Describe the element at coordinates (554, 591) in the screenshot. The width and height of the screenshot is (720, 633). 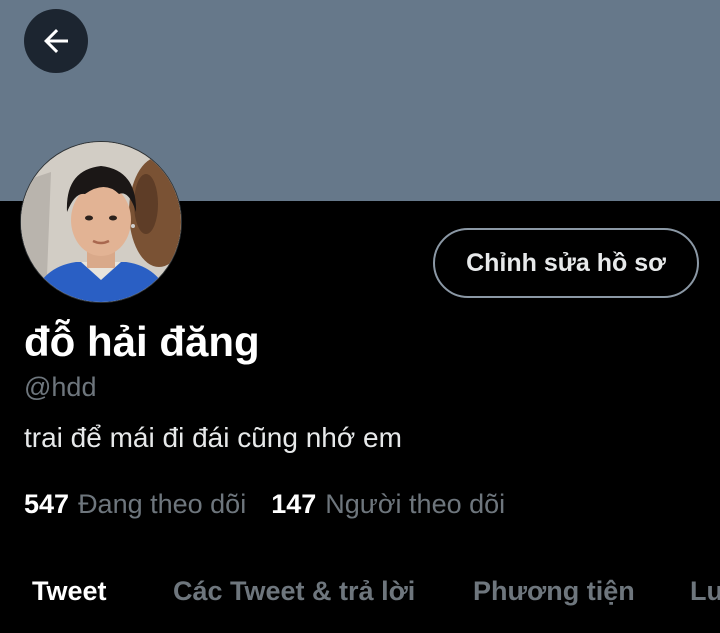
I see `tab-media: Phương tiện` at that location.